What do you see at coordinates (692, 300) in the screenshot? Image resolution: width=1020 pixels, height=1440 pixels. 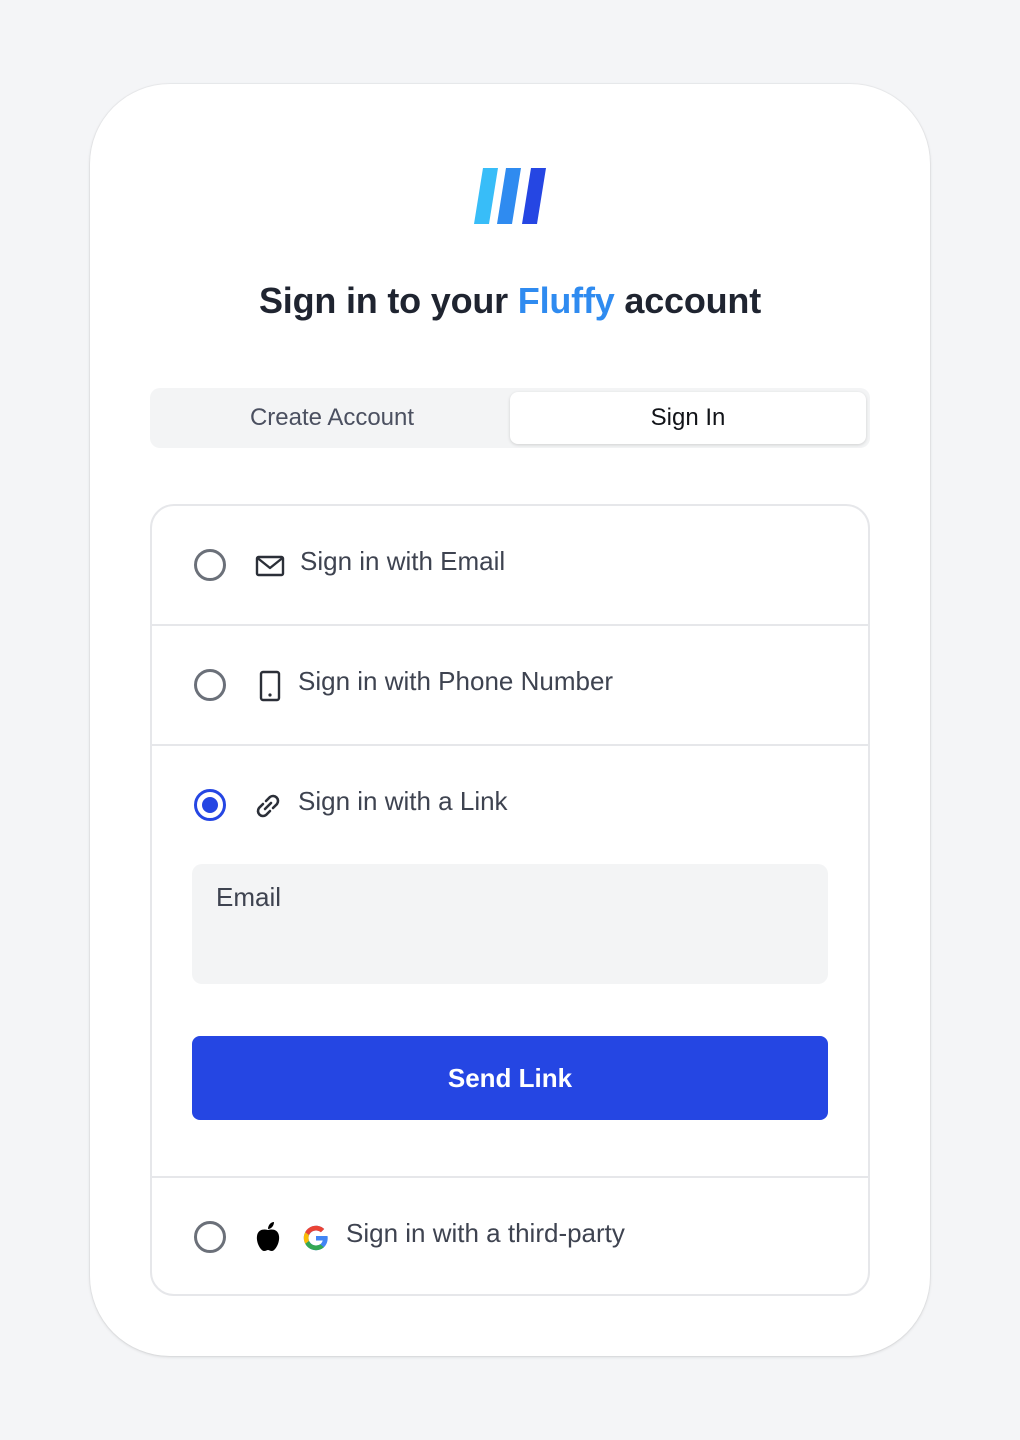 I see `title-suffix: account` at bounding box center [692, 300].